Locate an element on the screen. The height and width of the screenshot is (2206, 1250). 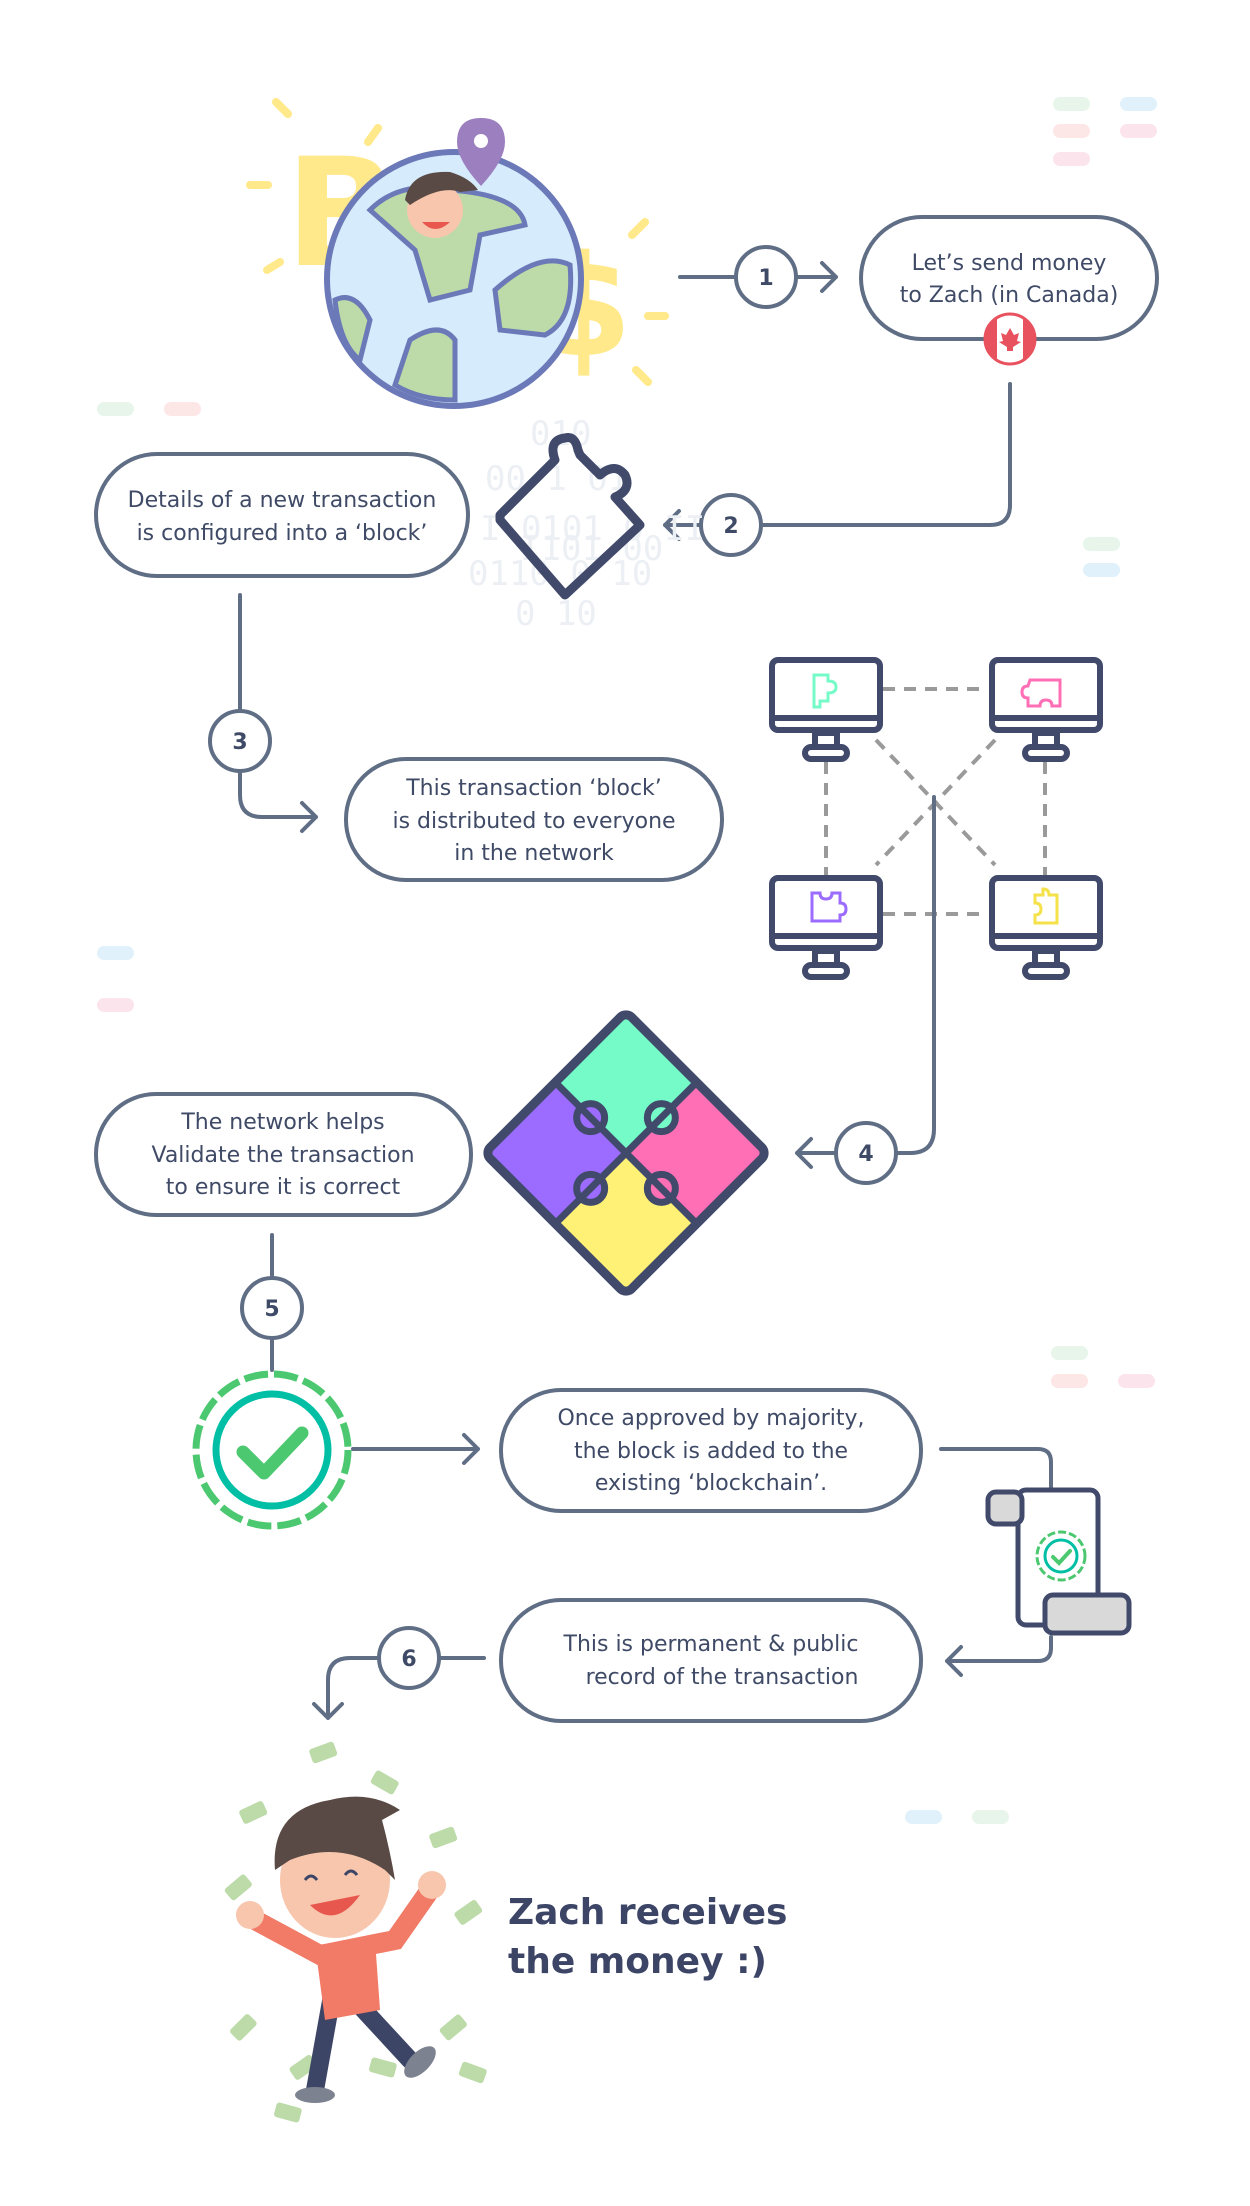
certificate-scroll-icon is located at coordinates (1058, 1561).